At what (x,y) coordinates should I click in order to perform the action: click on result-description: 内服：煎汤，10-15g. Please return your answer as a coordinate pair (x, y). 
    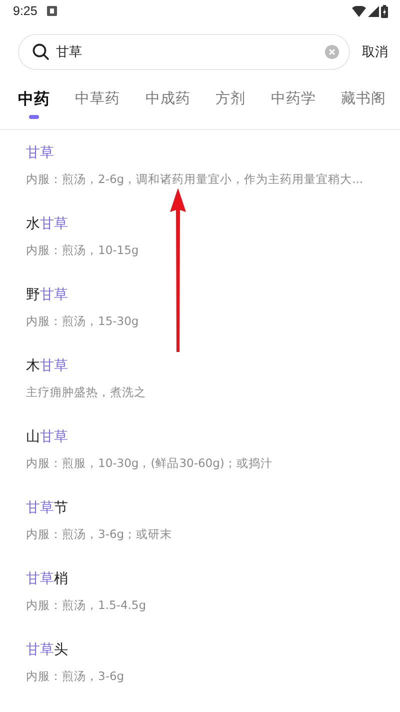
    Looking at the image, I should click on (83, 250).